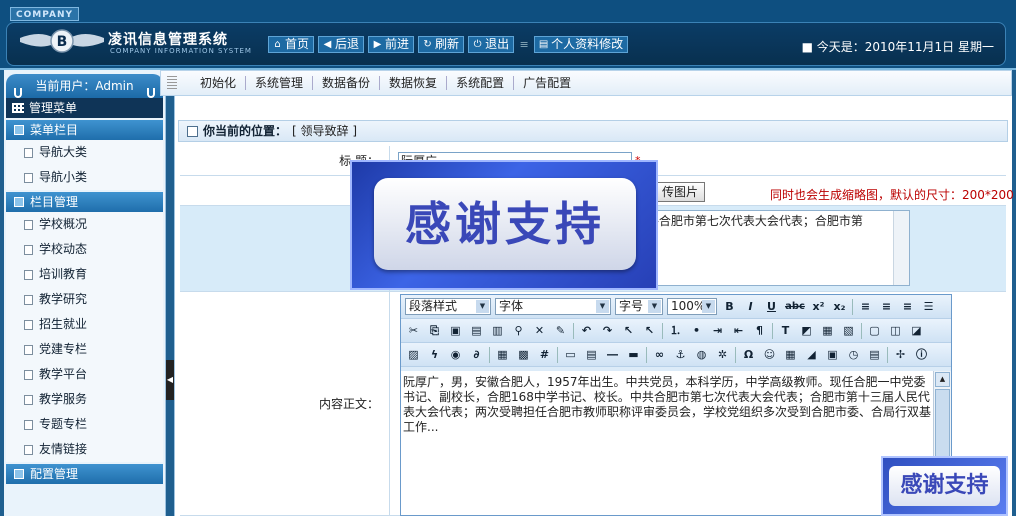 This screenshot has width=1016, height=516. Describe the element at coordinates (628, 330) in the screenshot. I see `select-icon: ↖` at that location.